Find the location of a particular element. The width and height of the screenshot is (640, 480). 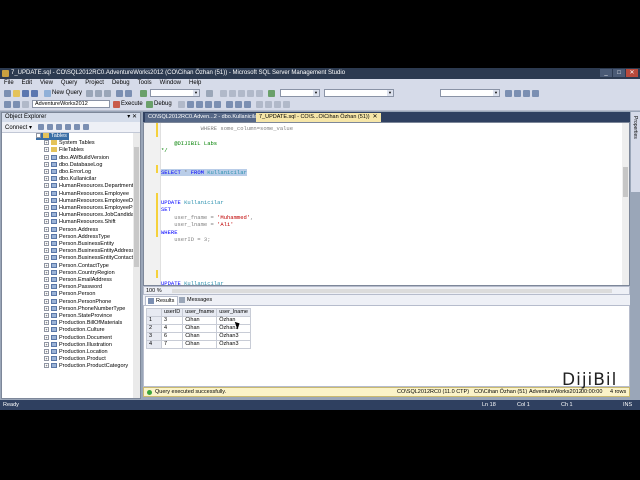

maximize-button: □ is located at coordinates (619, 73).